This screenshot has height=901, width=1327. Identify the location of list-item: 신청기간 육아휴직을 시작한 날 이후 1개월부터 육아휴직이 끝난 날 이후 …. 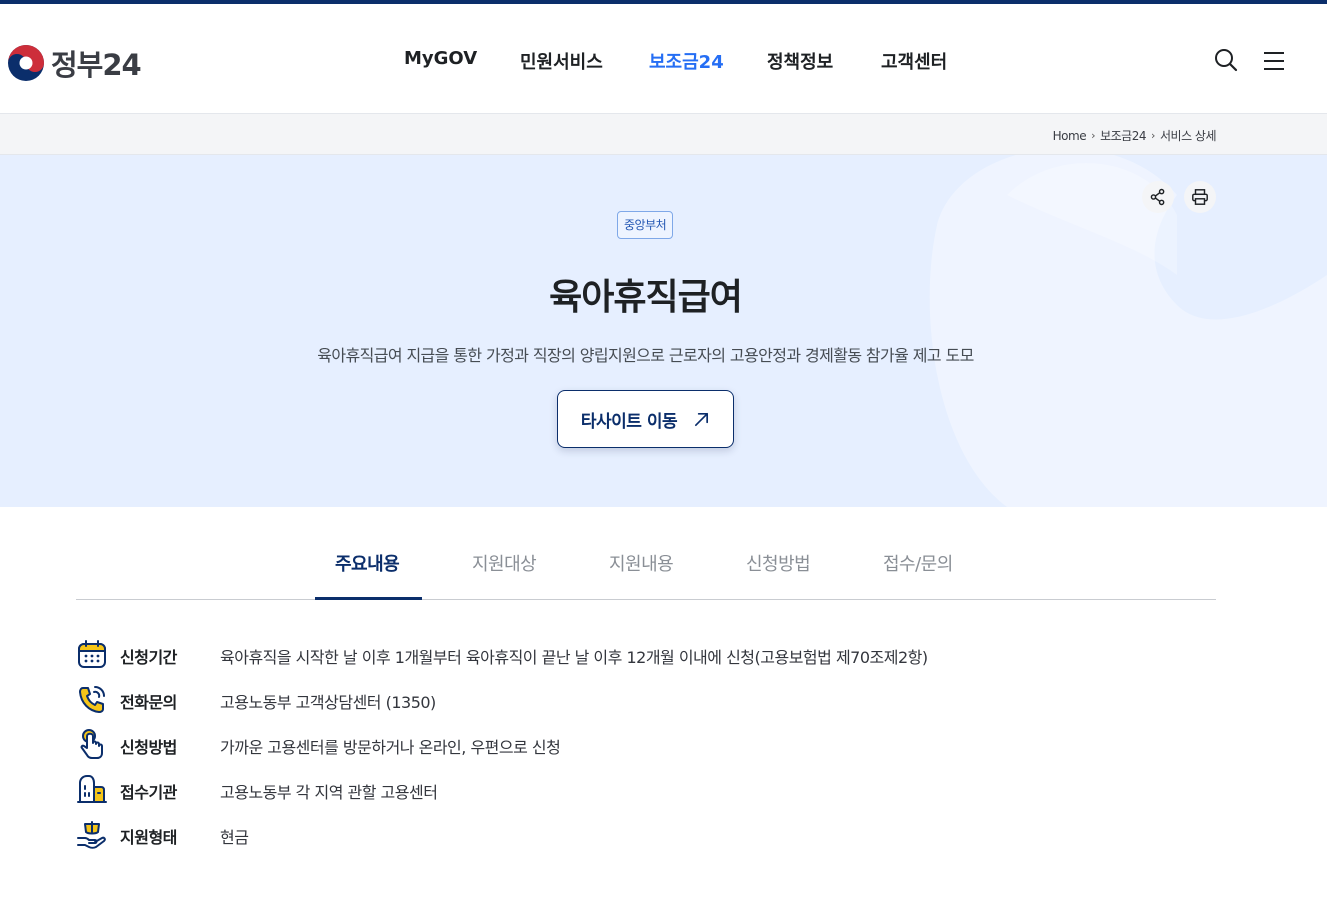
(502, 654).